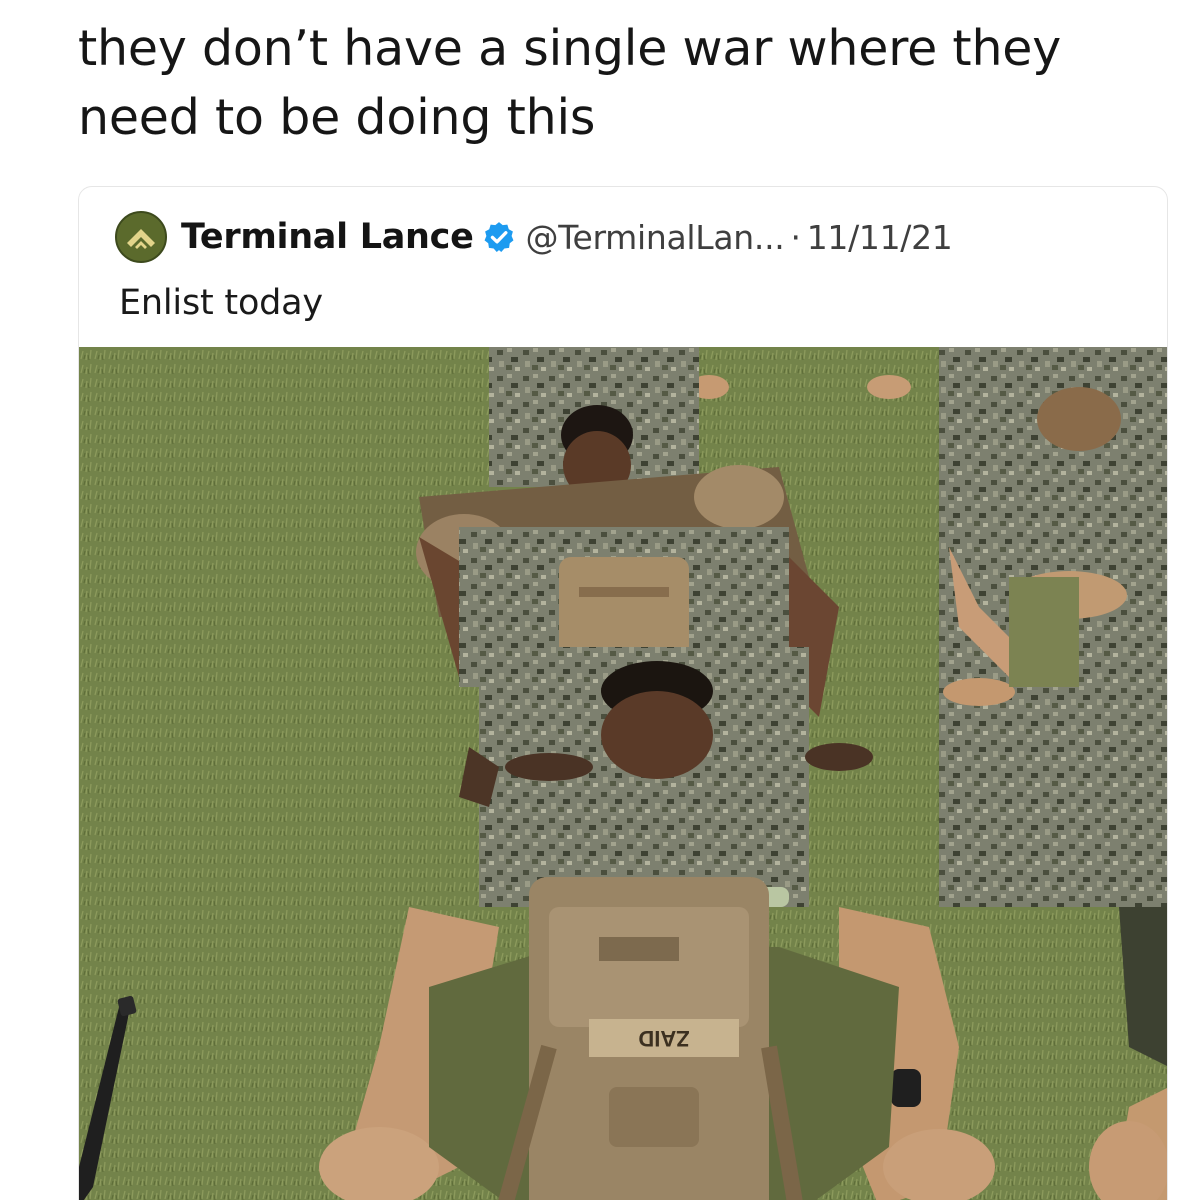  Describe the element at coordinates (663, 1038) in the screenshot. I see `name-tape: ZAID` at that location.